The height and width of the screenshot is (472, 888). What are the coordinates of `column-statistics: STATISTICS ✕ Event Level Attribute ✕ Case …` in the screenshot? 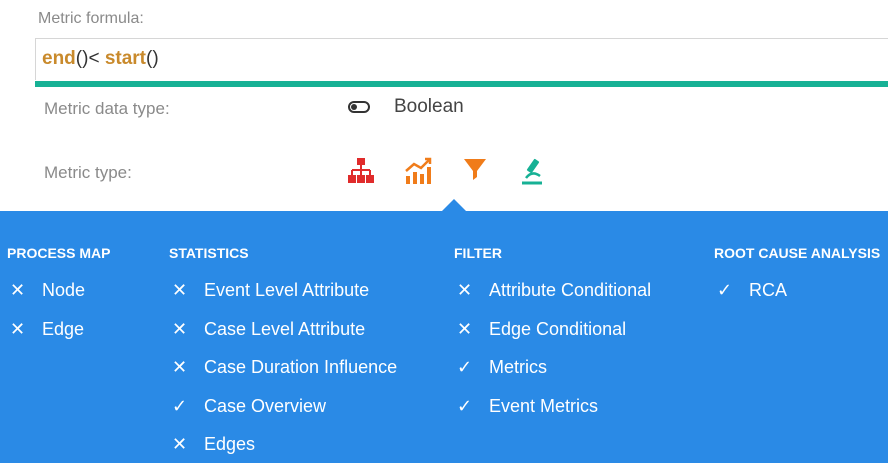 It's located at (283, 357).